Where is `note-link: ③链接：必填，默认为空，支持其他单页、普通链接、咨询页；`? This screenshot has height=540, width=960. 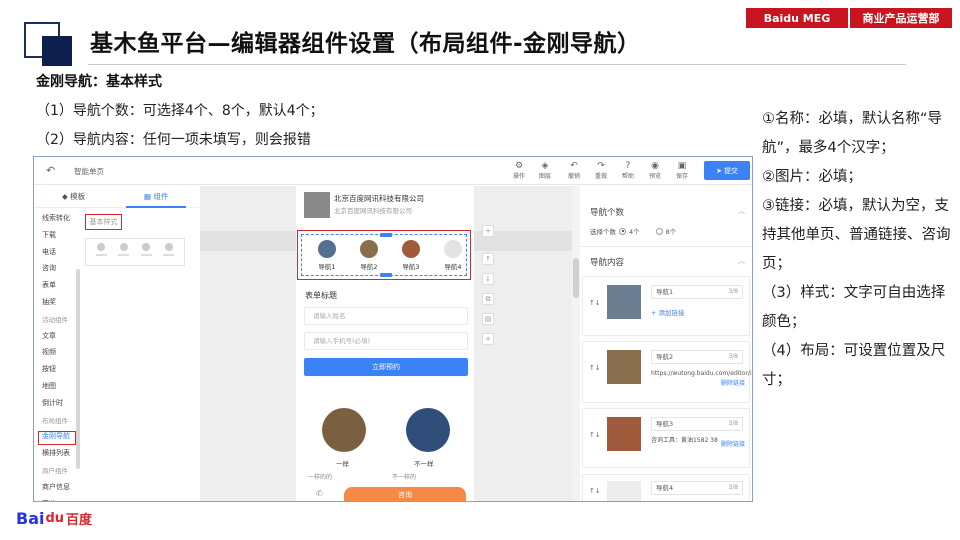
note-link: ③链接：必填，默认为空，支持其他单页、普通链接、咨询页； is located at coordinates (856, 235).